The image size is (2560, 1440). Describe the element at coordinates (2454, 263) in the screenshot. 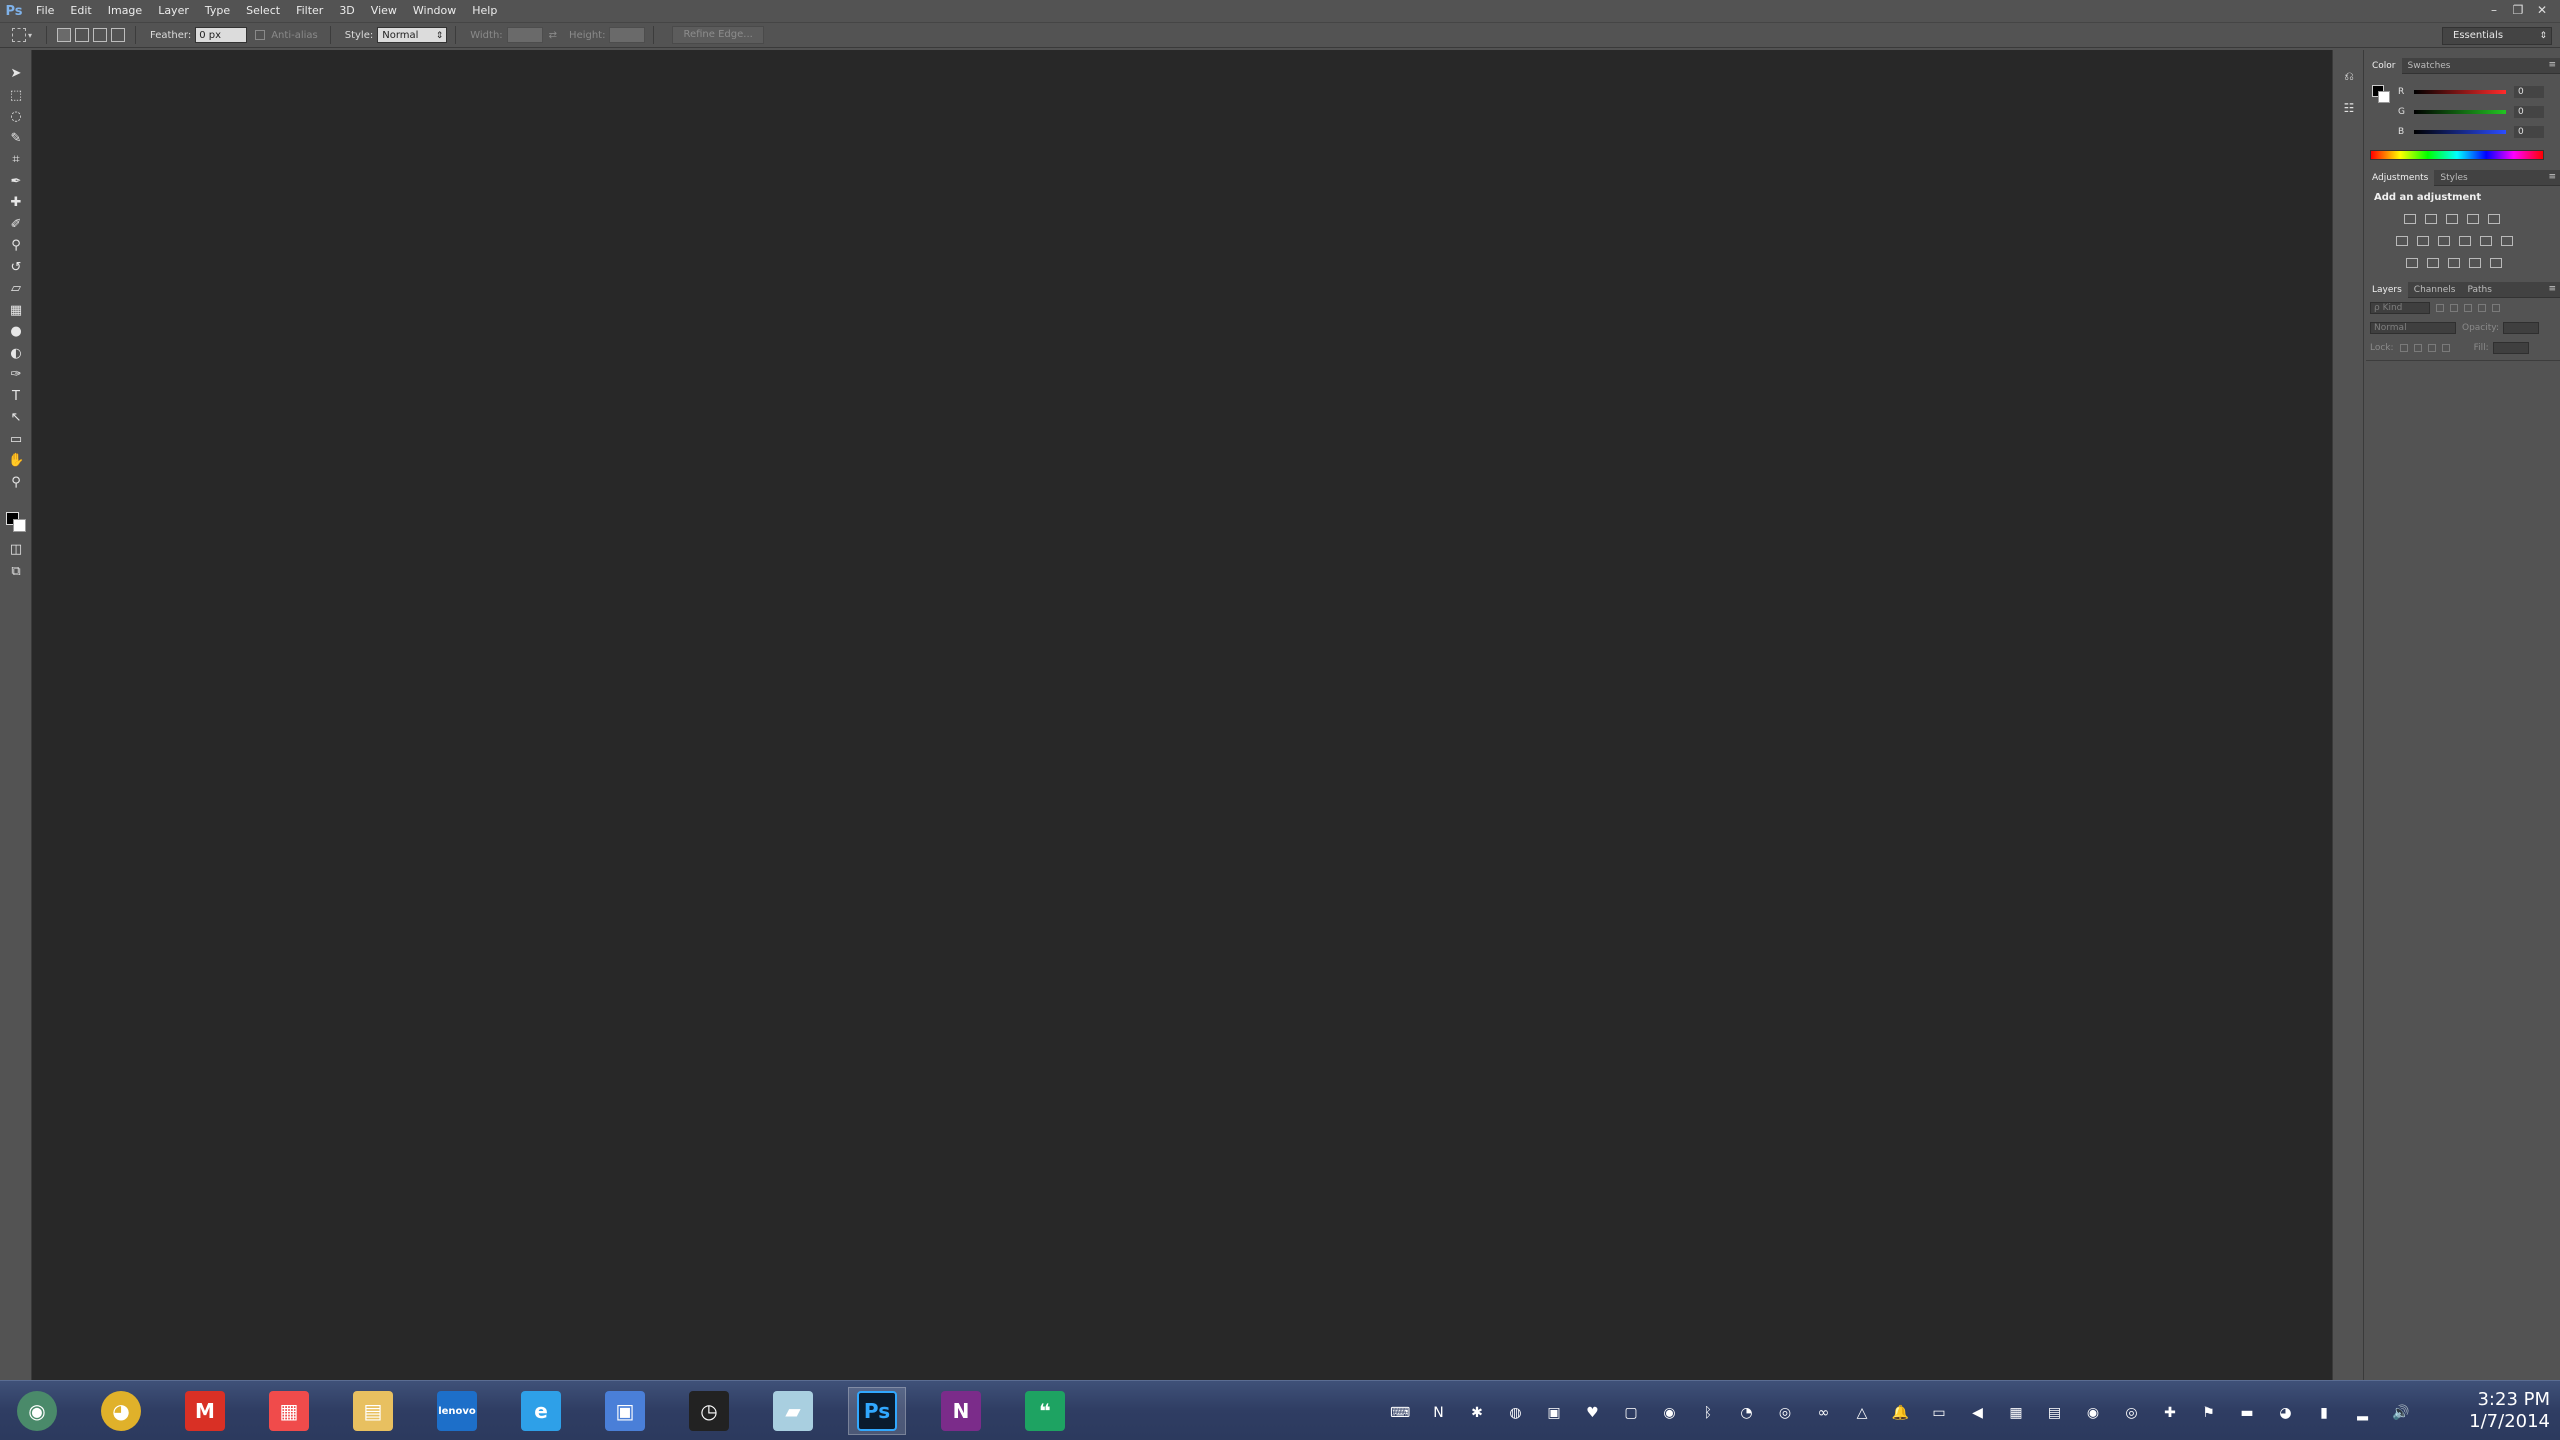

I see `adjustment-3-3-icon` at that location.